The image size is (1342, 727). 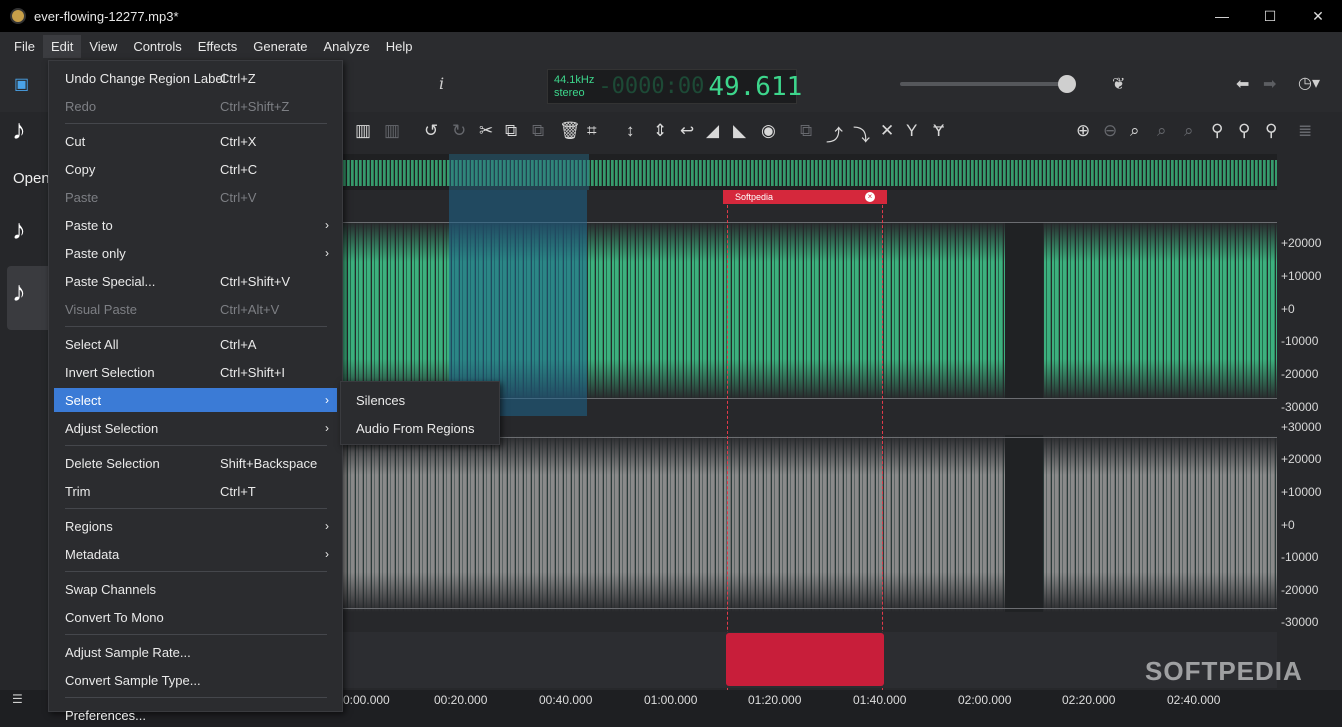 What do you see at coordinates (1300, 622) in the screenshot?
I see `scale-label: -30000` at bounding box center [1300, 622].